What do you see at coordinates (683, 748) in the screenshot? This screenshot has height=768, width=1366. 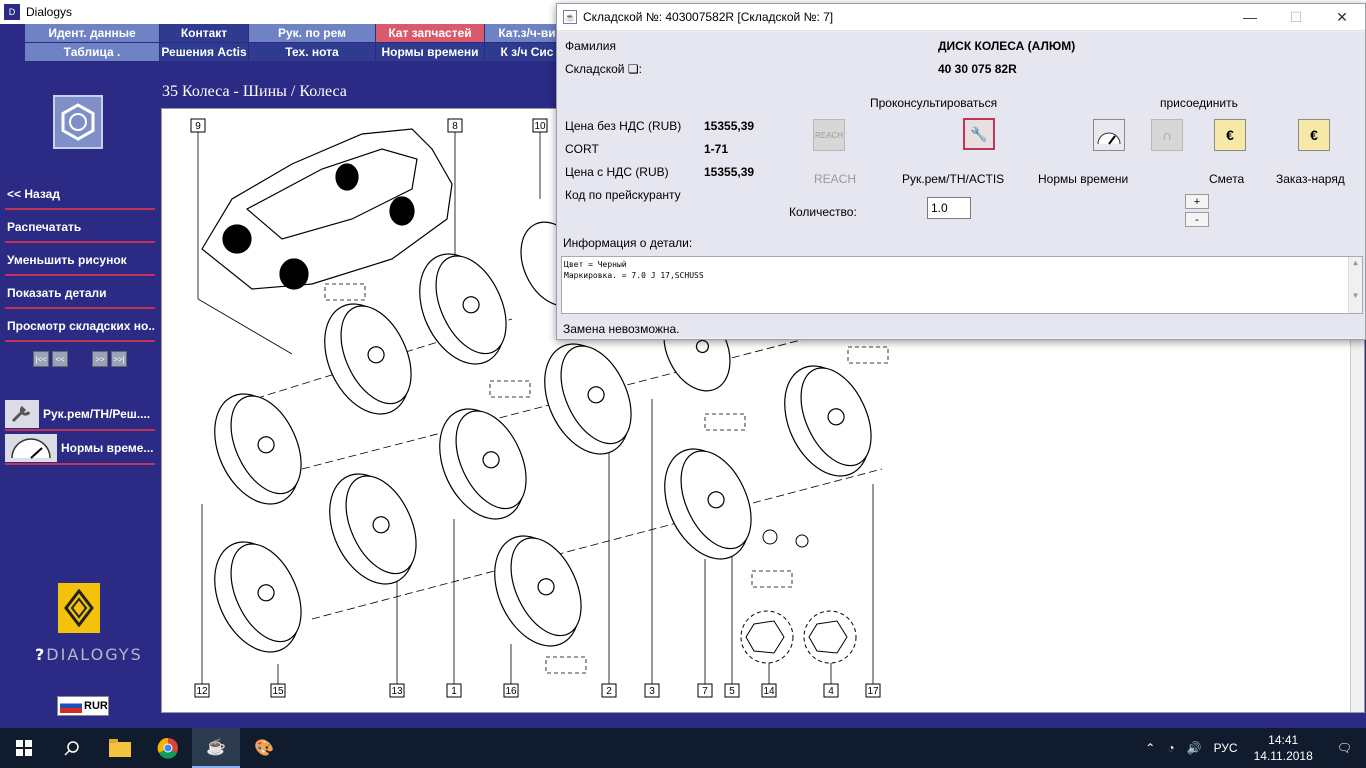 I see `windows-taskbar: ☕ 🎨 ⌃ ◔ 🔊 РУС 14:41 14.11.2018 🗨` at bounding box center [683, 748].